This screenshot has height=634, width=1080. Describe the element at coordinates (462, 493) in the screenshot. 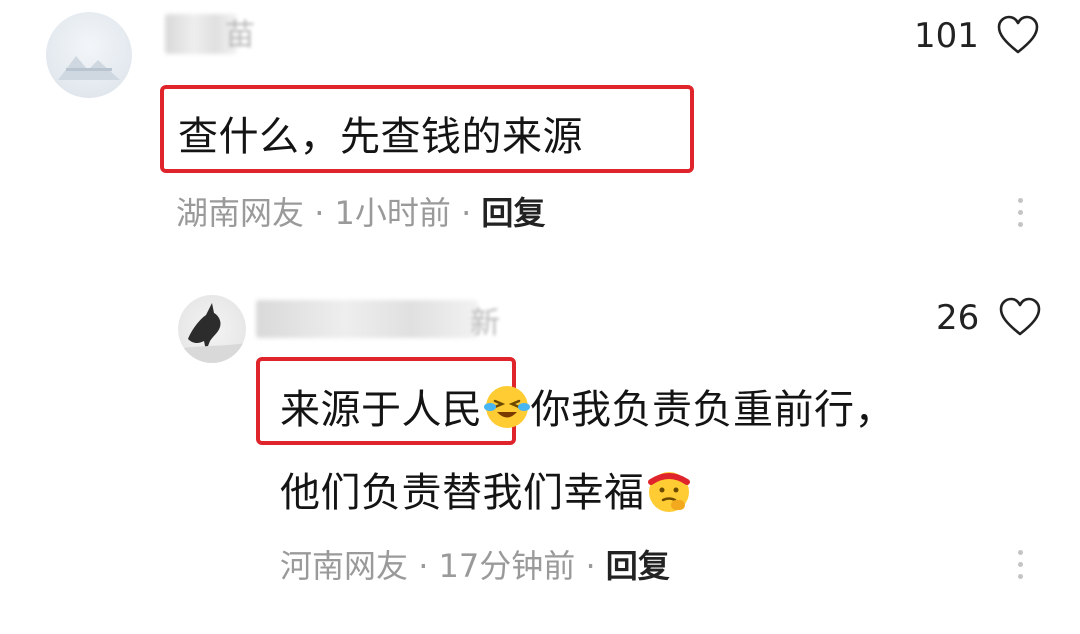

I see `comment-text-line2-content: 他们负责替我们幸福` at that location.